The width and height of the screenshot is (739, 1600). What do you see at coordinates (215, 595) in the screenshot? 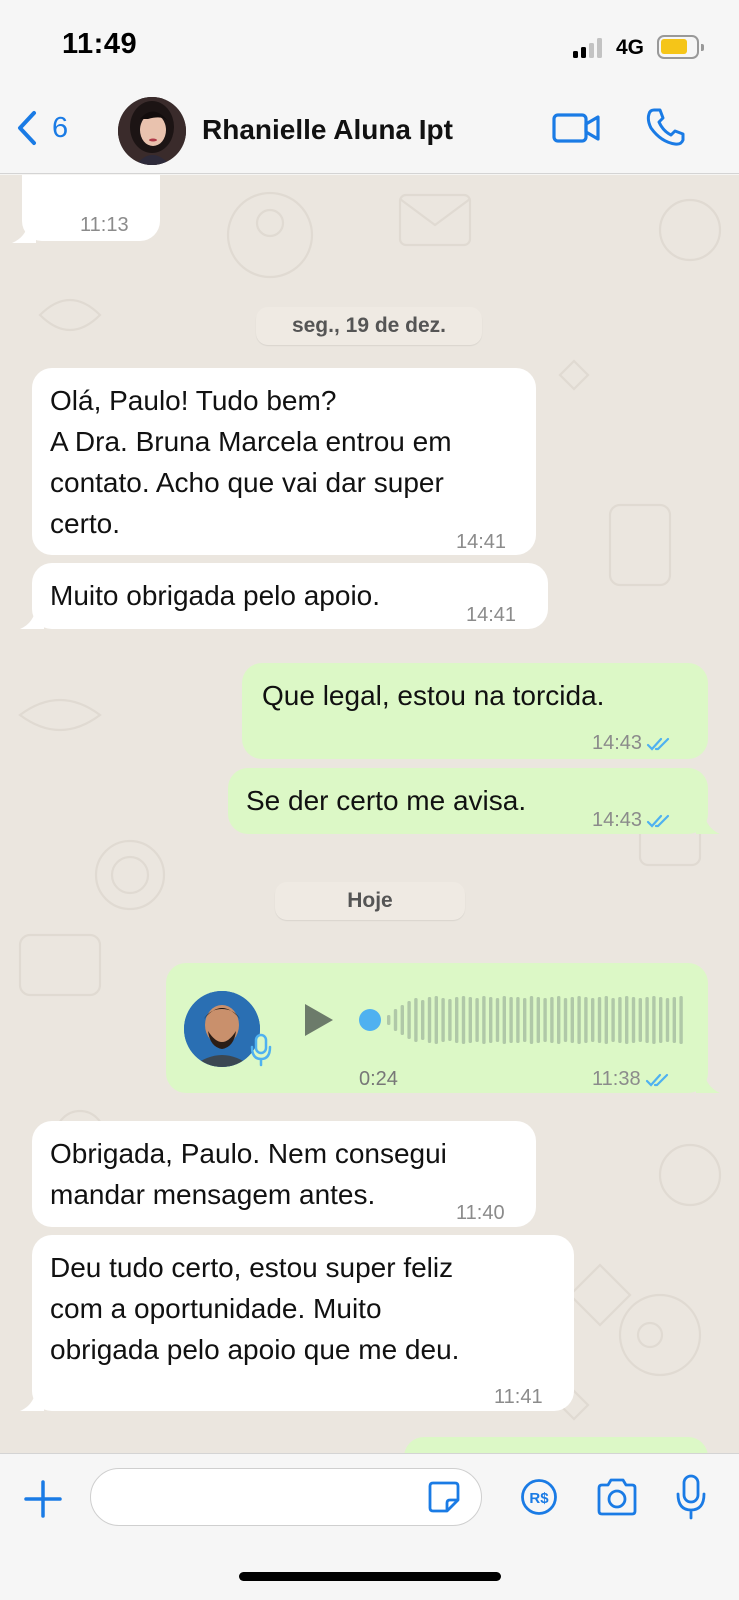
I see `message-text: Muito obrigada pelo apoio.` at bounding box center [215, 595].